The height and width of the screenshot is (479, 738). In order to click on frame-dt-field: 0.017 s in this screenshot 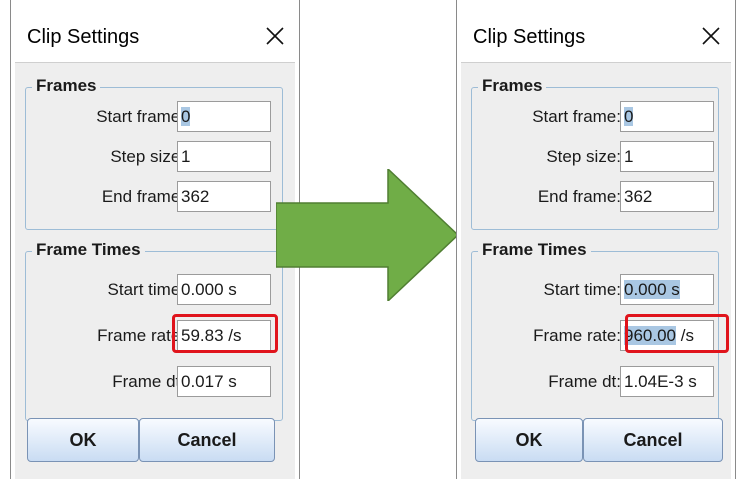, I will do `click(224, 381)`.